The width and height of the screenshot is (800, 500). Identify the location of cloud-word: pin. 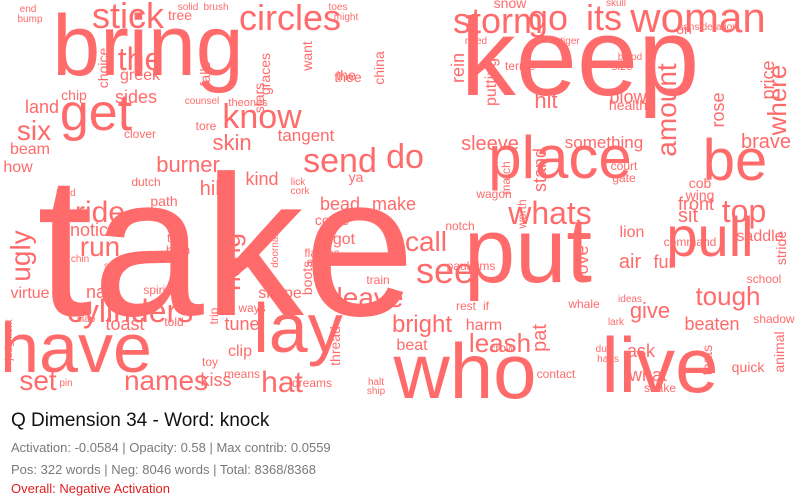
(65, 383).